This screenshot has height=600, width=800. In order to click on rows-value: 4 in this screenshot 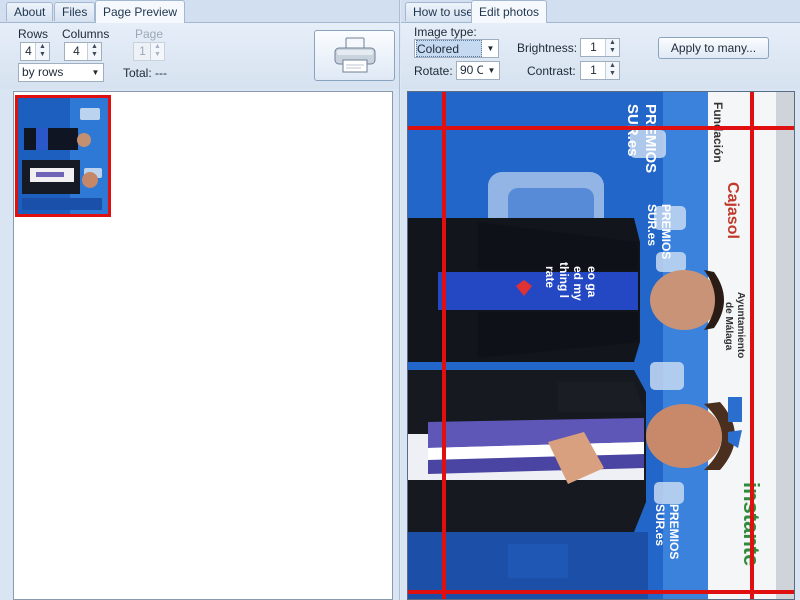, I will do `click(28, 51)`.